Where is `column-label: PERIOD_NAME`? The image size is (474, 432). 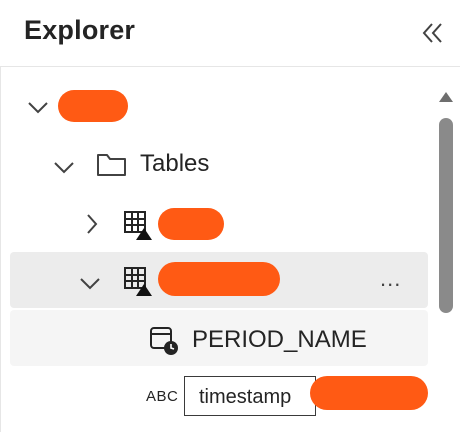 column-label: PERIOD_NAME is located at coordinates (279, 339).